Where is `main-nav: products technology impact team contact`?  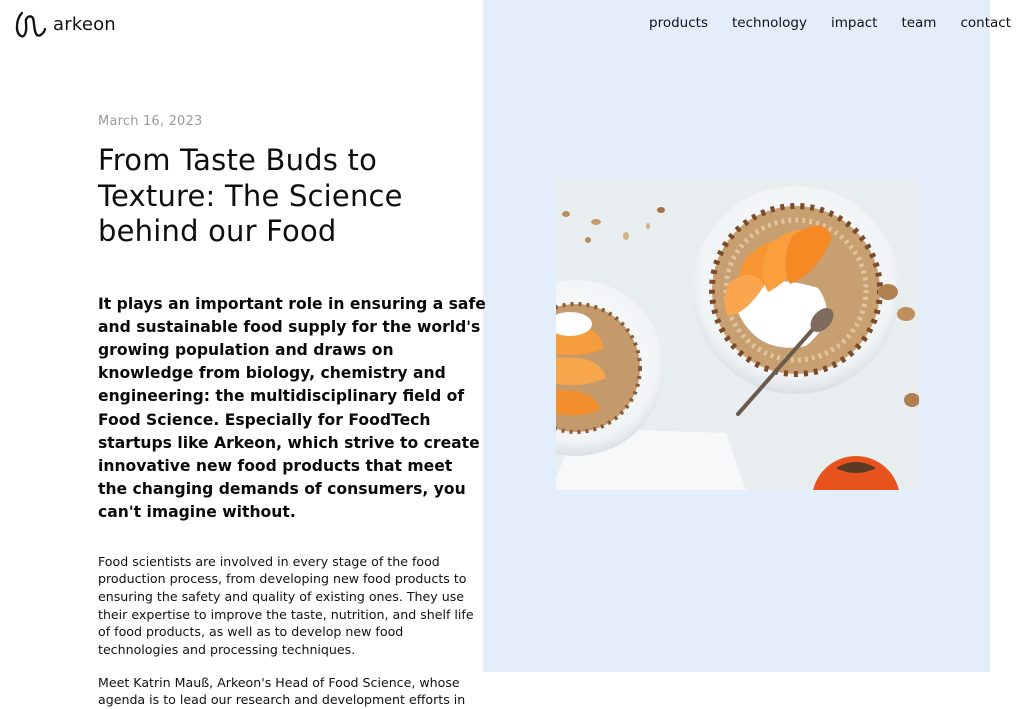
main-nav: products technology impact team contact is located at coordinates (830, 23).